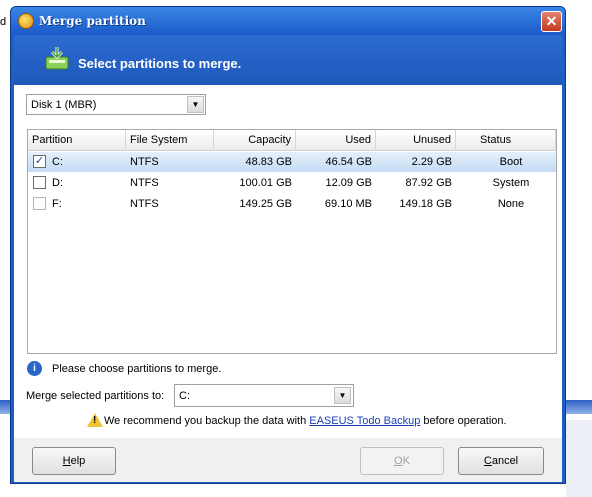  What do you see at coordinates (160, 63) in the screenshot?
I see `header-title: Select partitions to merge.` at bounding box center [160, 63].